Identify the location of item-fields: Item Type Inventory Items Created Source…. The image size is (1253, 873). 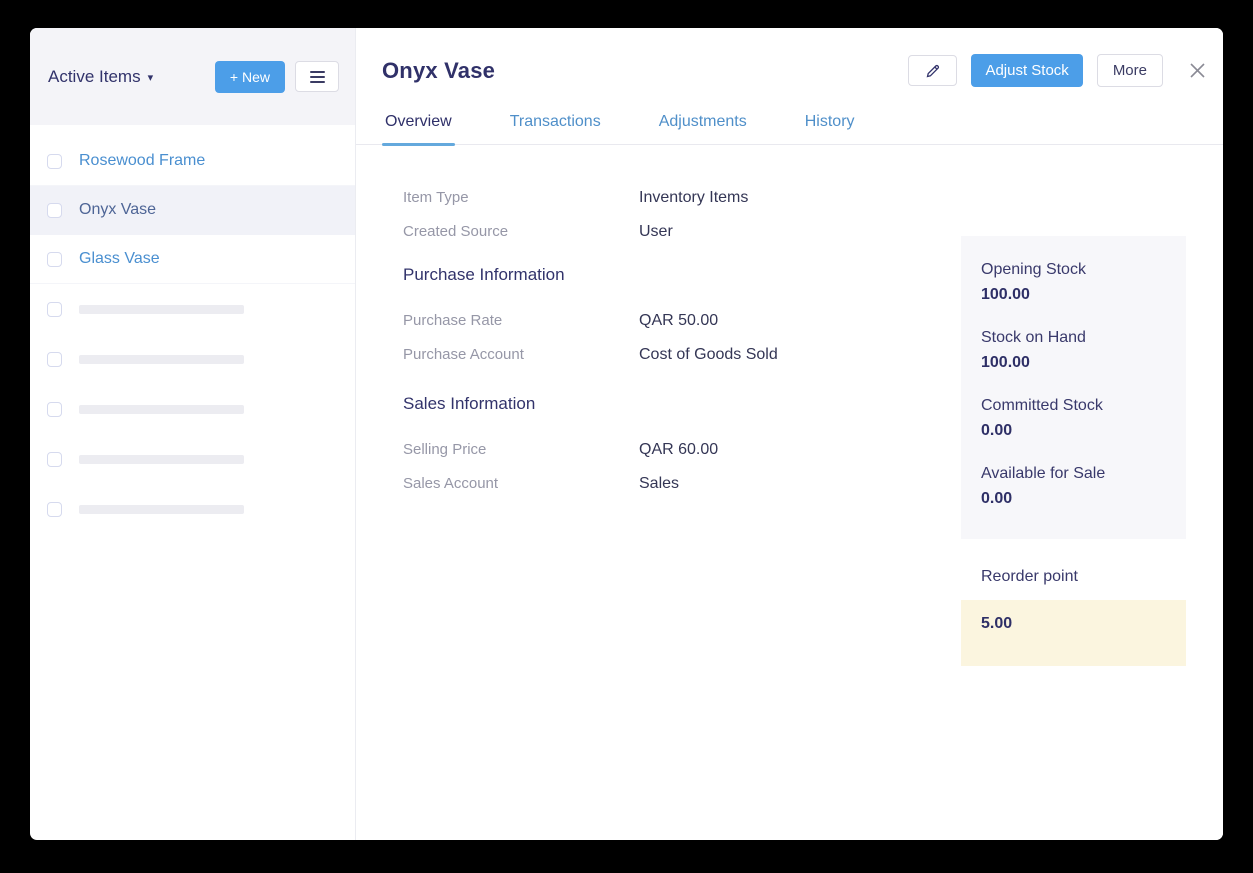
(567, 327).